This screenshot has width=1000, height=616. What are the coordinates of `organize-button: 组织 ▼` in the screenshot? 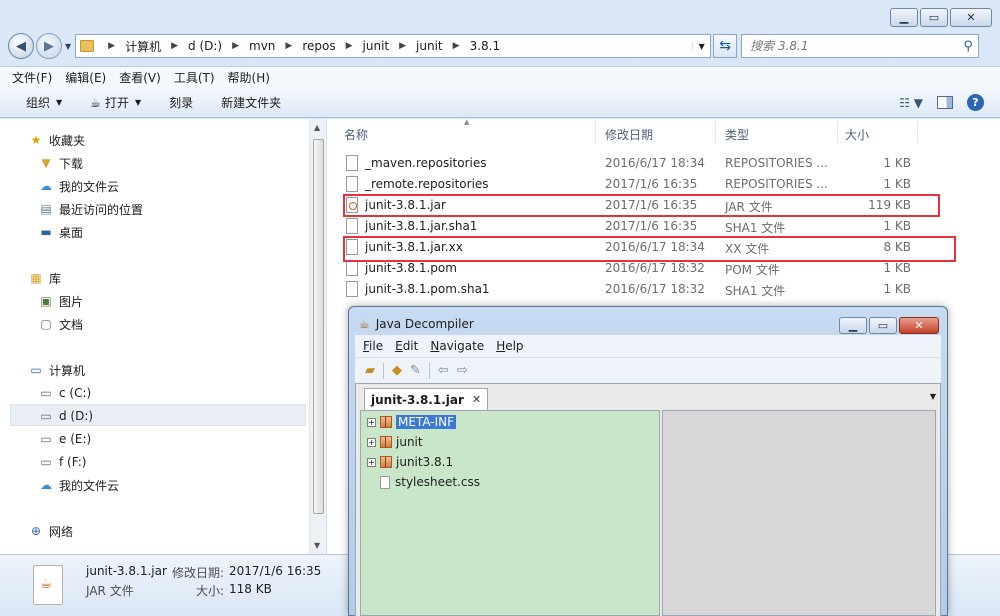 It's located at (44, 102).